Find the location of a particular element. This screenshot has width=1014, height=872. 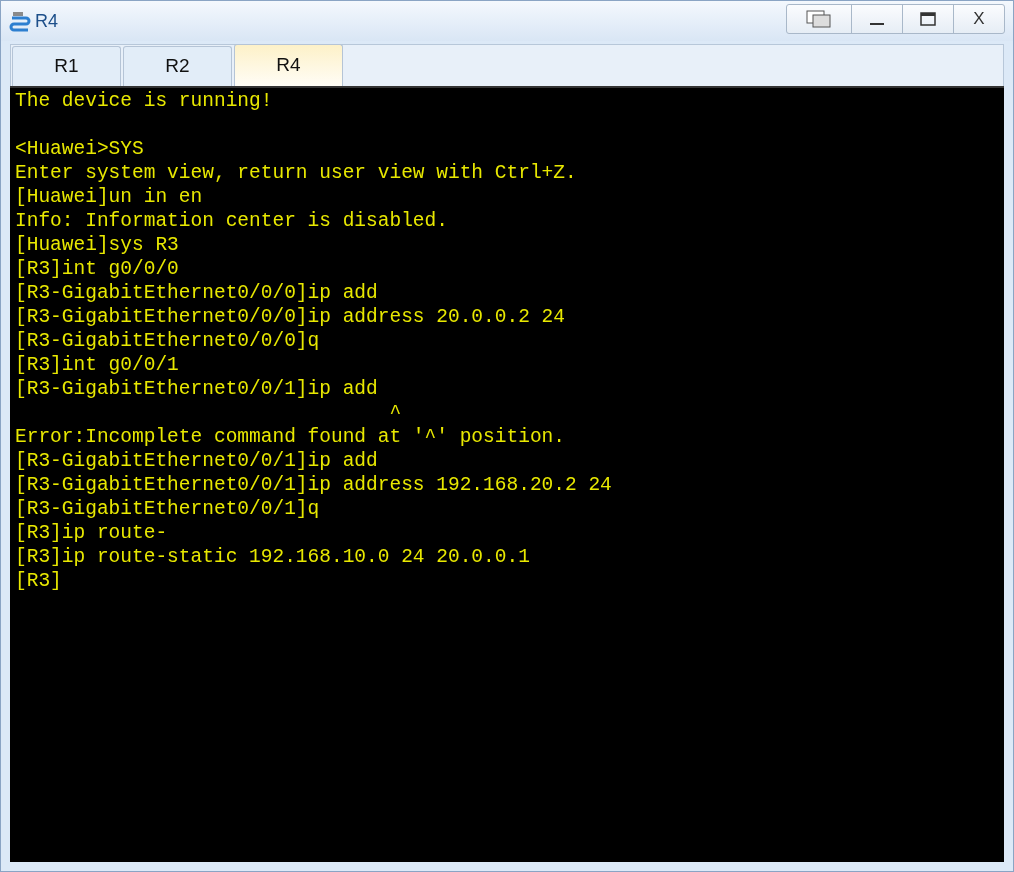

terminal-line: [R3]ip route- is located at coordinates (91, 533).